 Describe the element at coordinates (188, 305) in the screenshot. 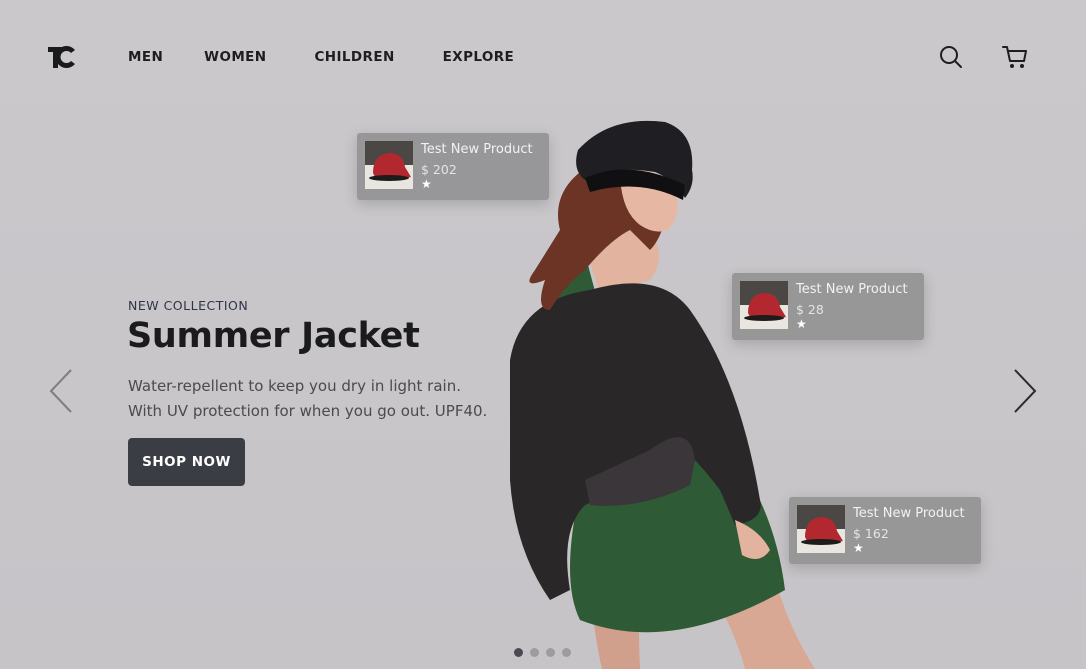

I see `hero-eyebrow: NEW COLLECTION` at that location.